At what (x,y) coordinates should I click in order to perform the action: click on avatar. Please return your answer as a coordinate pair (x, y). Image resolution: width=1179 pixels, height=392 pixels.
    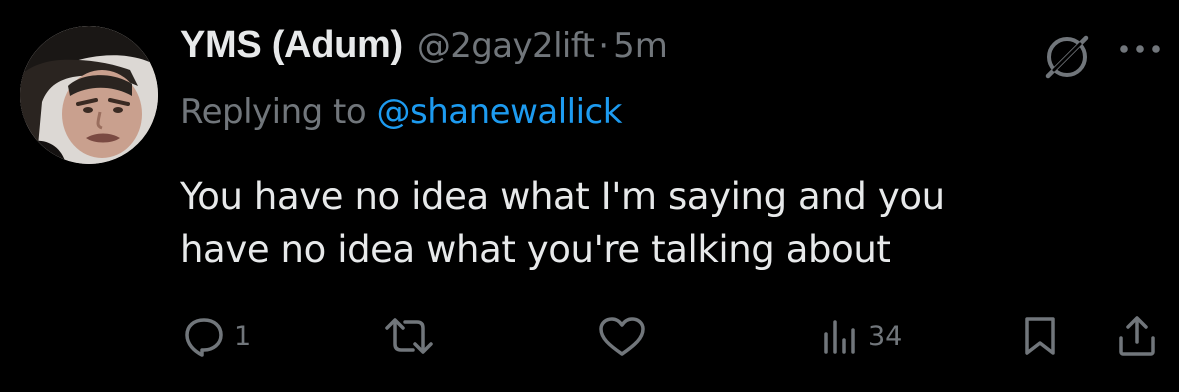
    Looking at the image, I should click on (89, 95).